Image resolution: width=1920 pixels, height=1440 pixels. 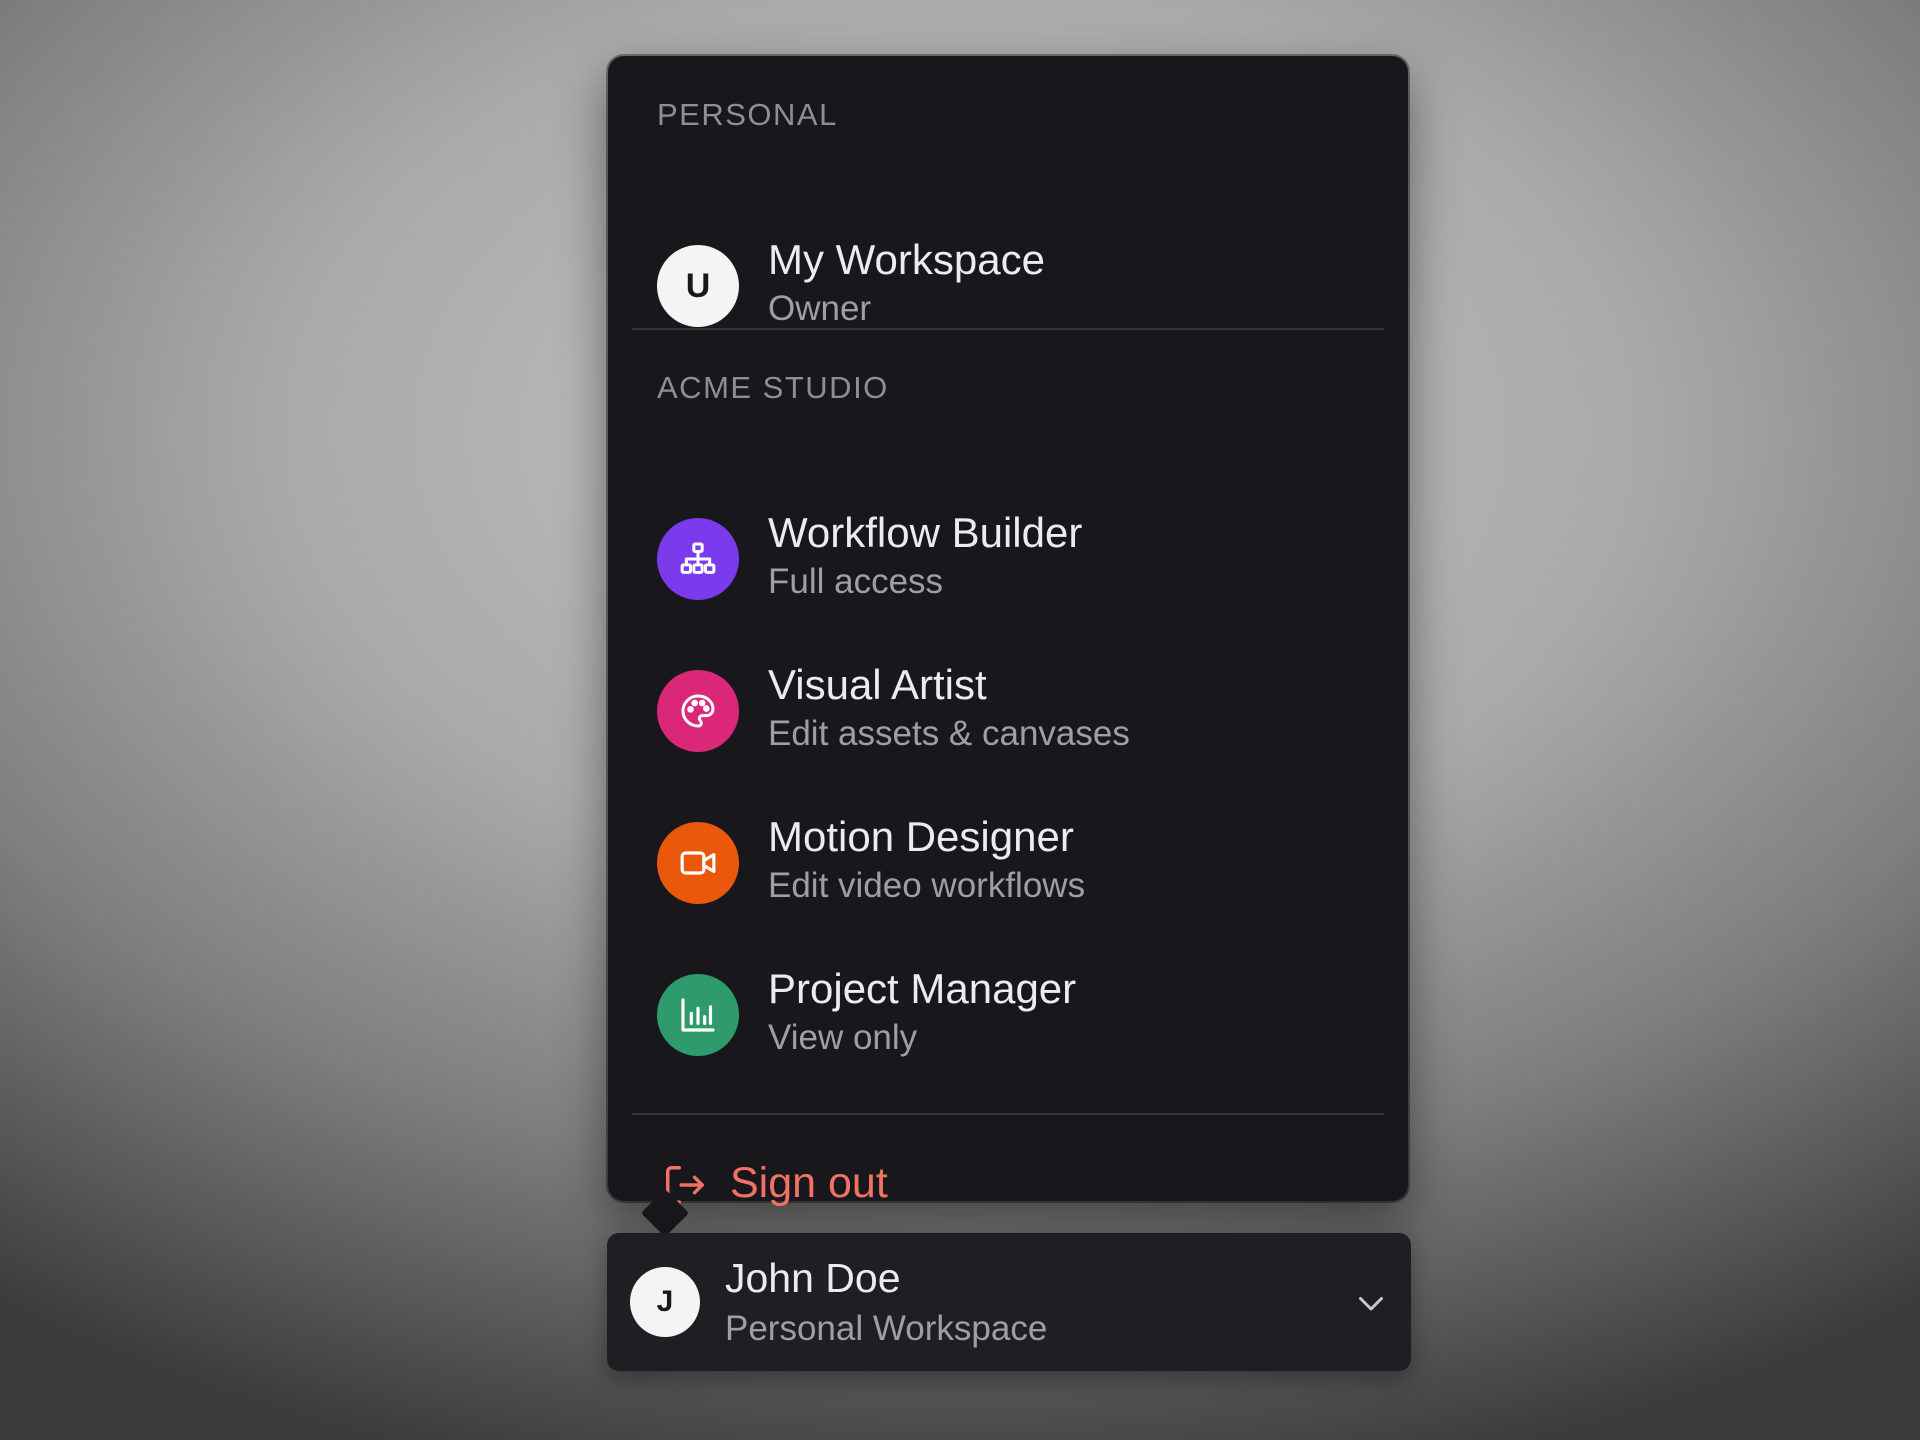 I want to click on workspace-role: Edit video workflows, so click(x=927, y=885).